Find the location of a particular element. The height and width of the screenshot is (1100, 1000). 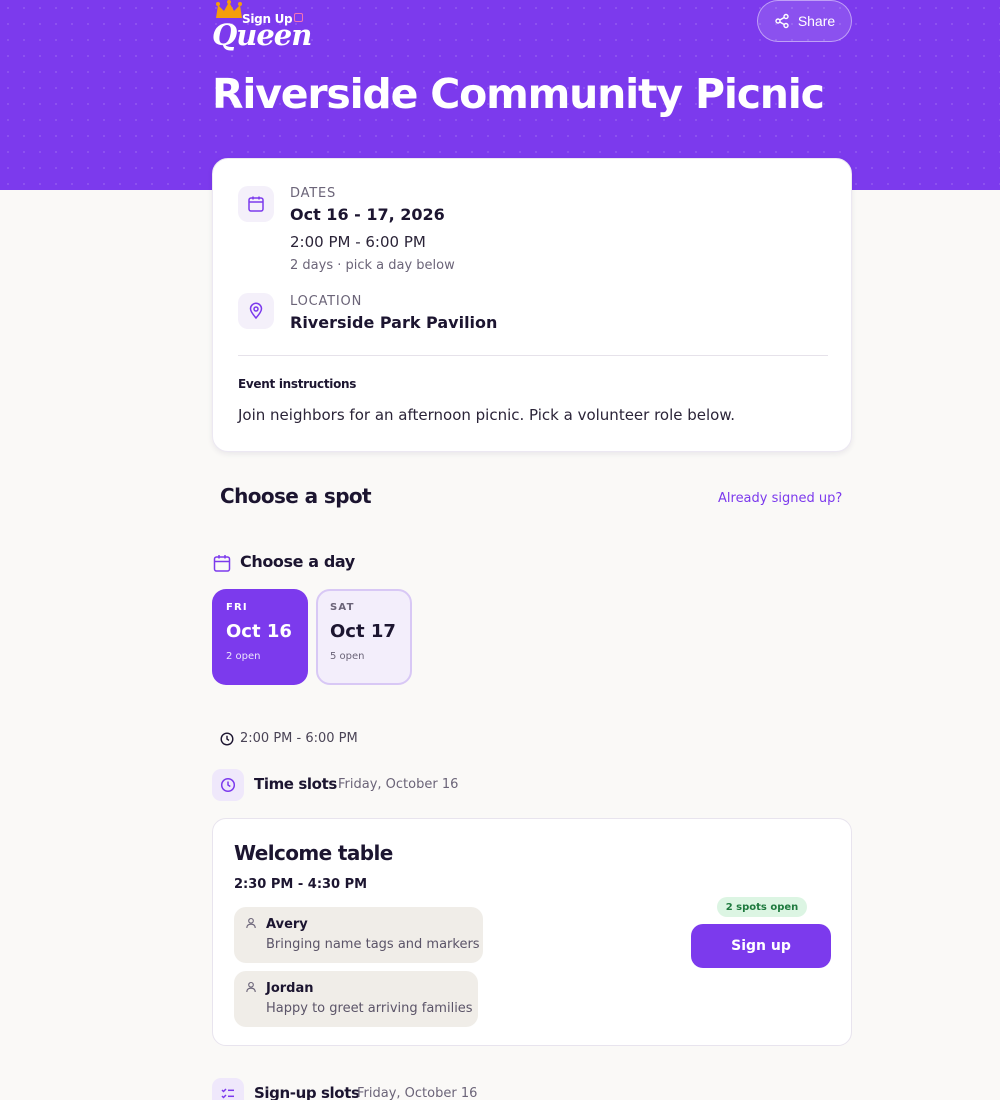

instructions-heading: Event instructions is located at coordinates (297, 384).